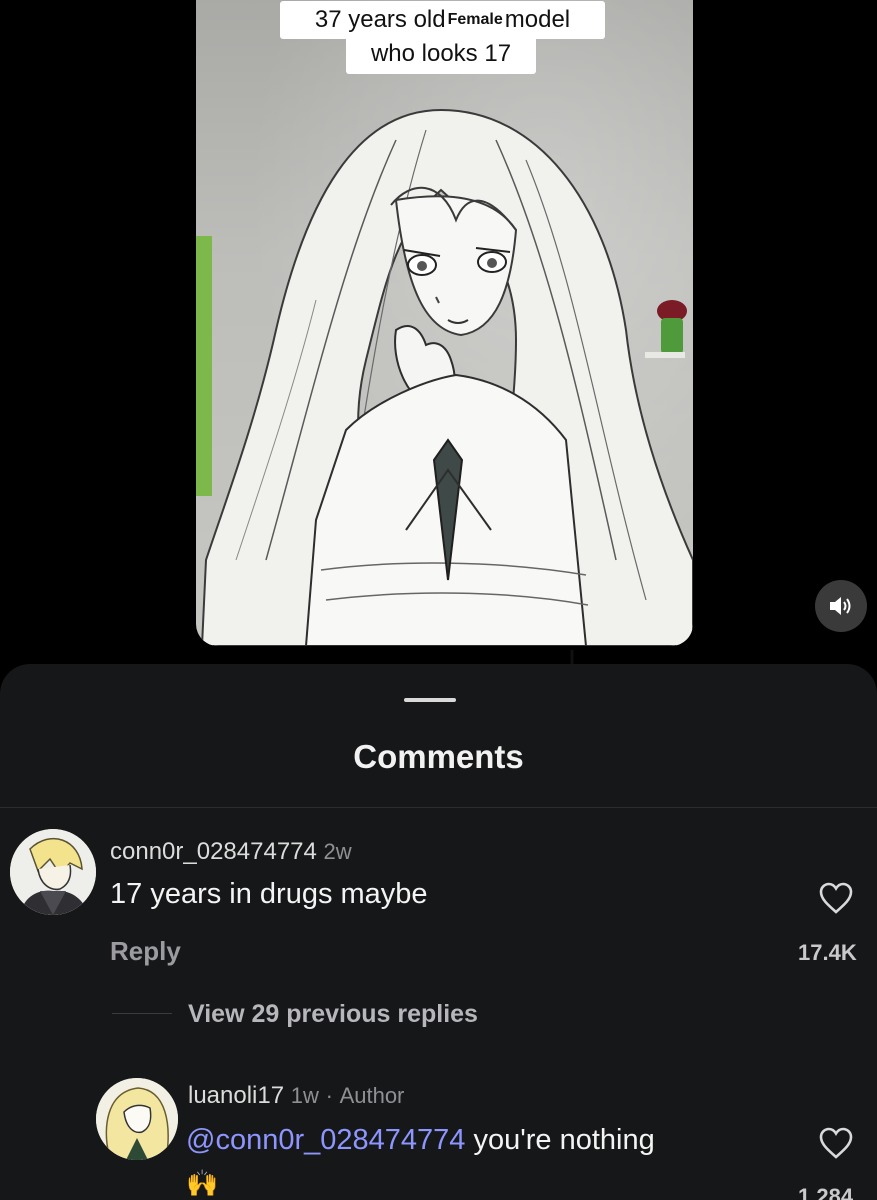  I want to click on header-divider, so click(438, 807).